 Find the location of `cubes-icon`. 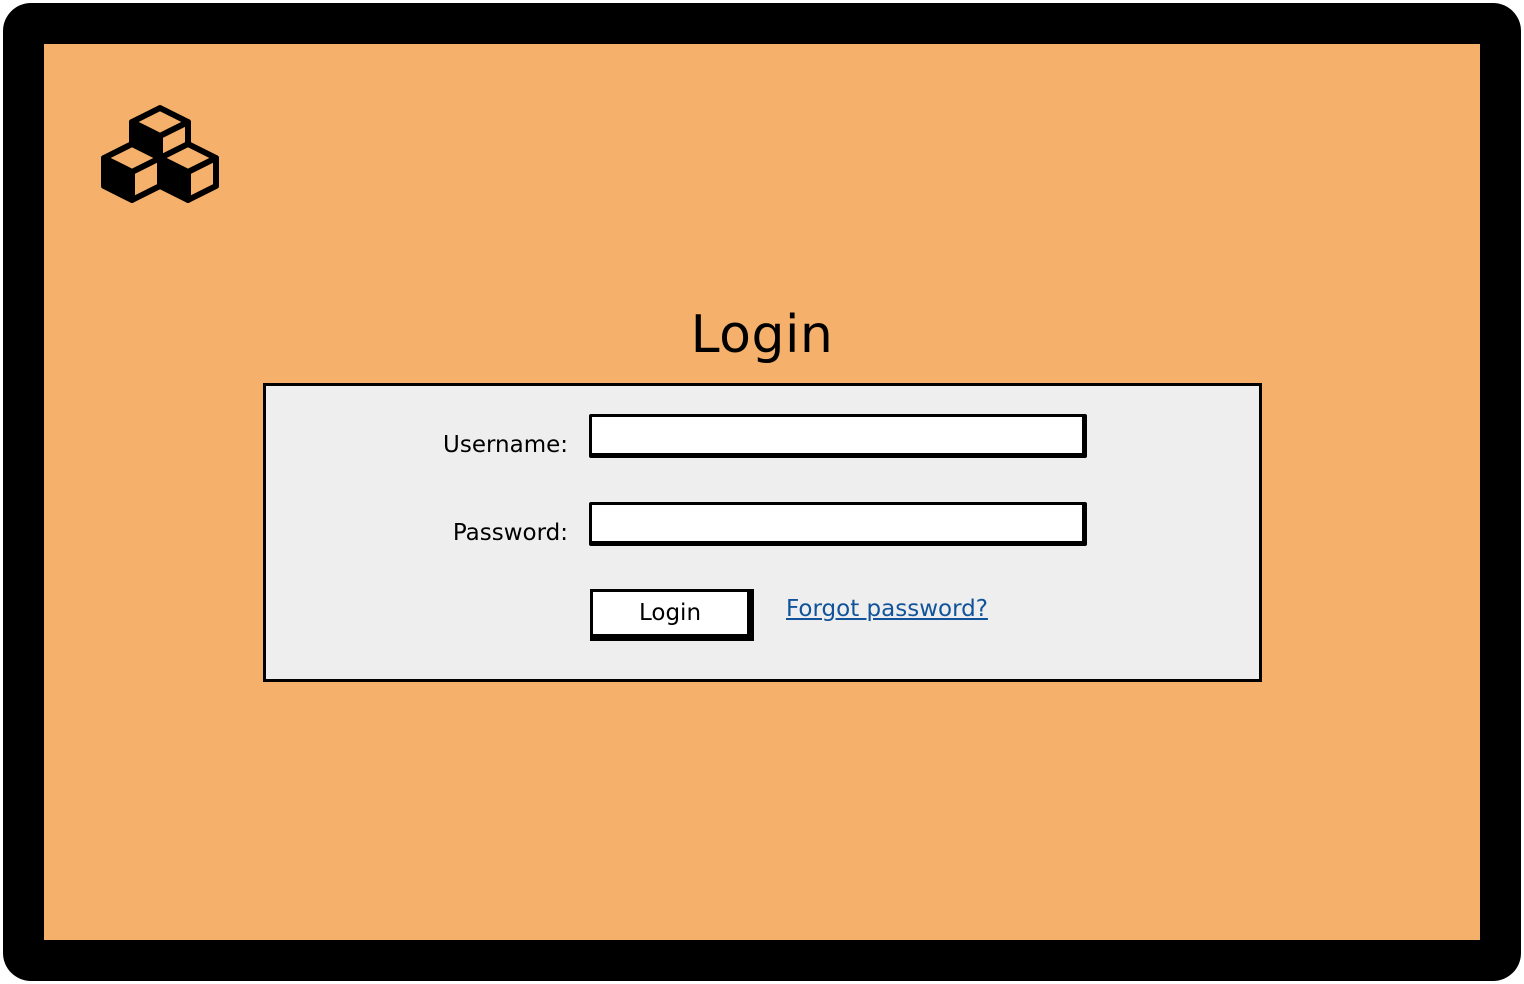

cubes-icon is located at coordinates (160, 154).